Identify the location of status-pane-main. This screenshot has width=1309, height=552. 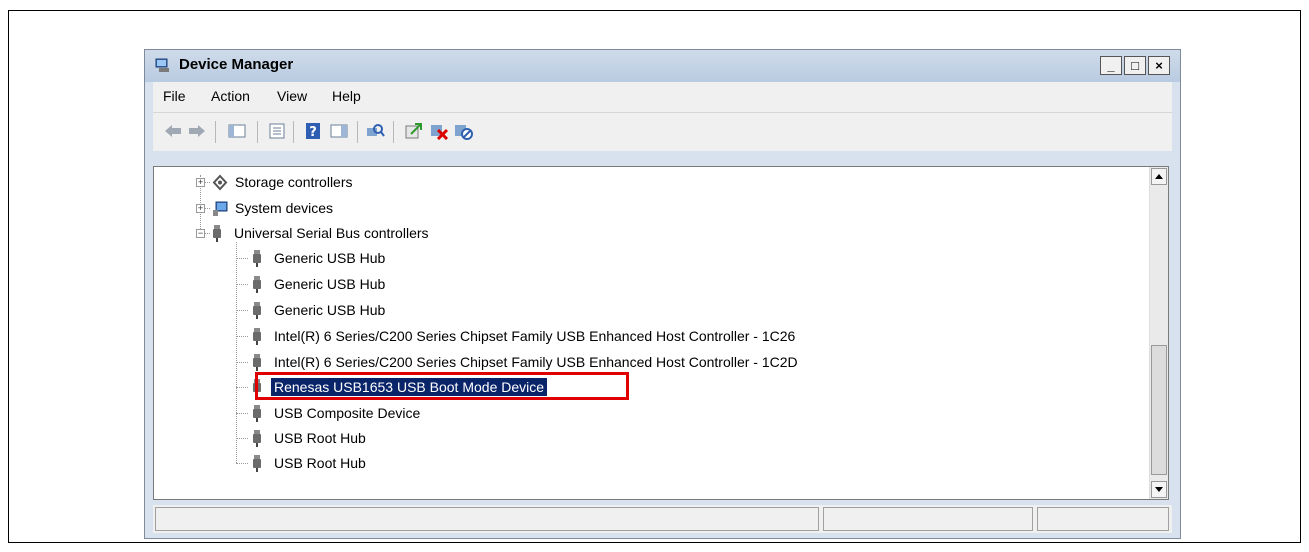
(487, 519).